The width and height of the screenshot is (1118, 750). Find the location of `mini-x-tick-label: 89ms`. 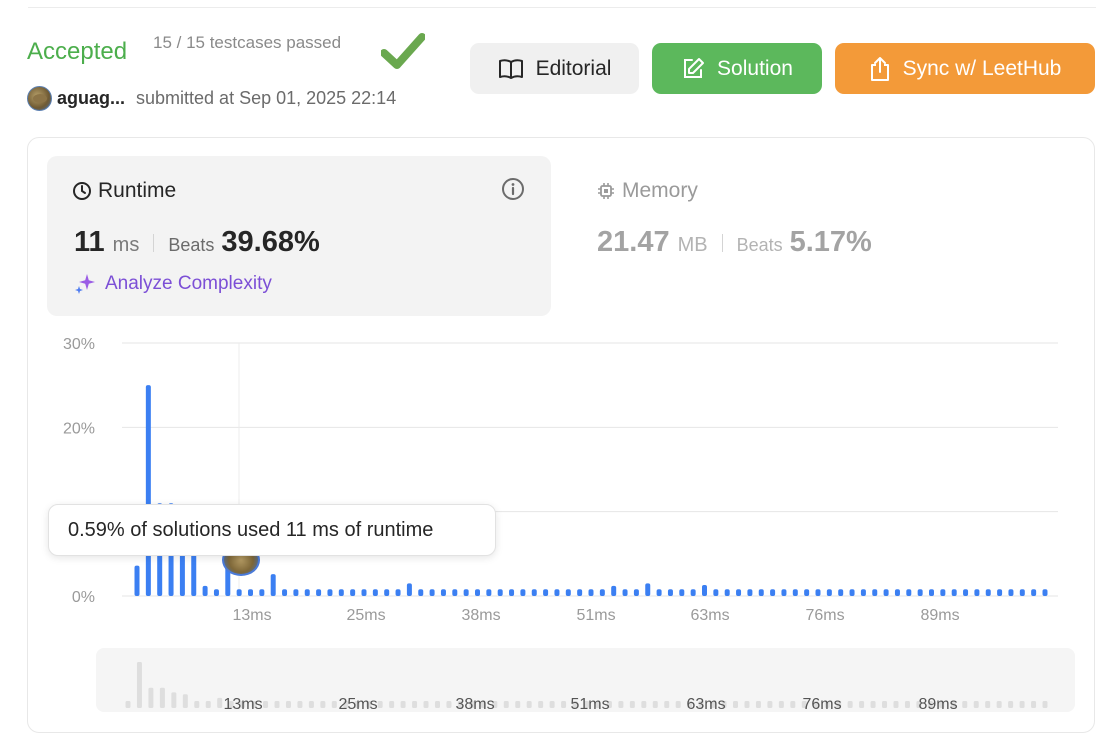

mini-x-tick-label: 89ms is located at coordinates (937, 704).